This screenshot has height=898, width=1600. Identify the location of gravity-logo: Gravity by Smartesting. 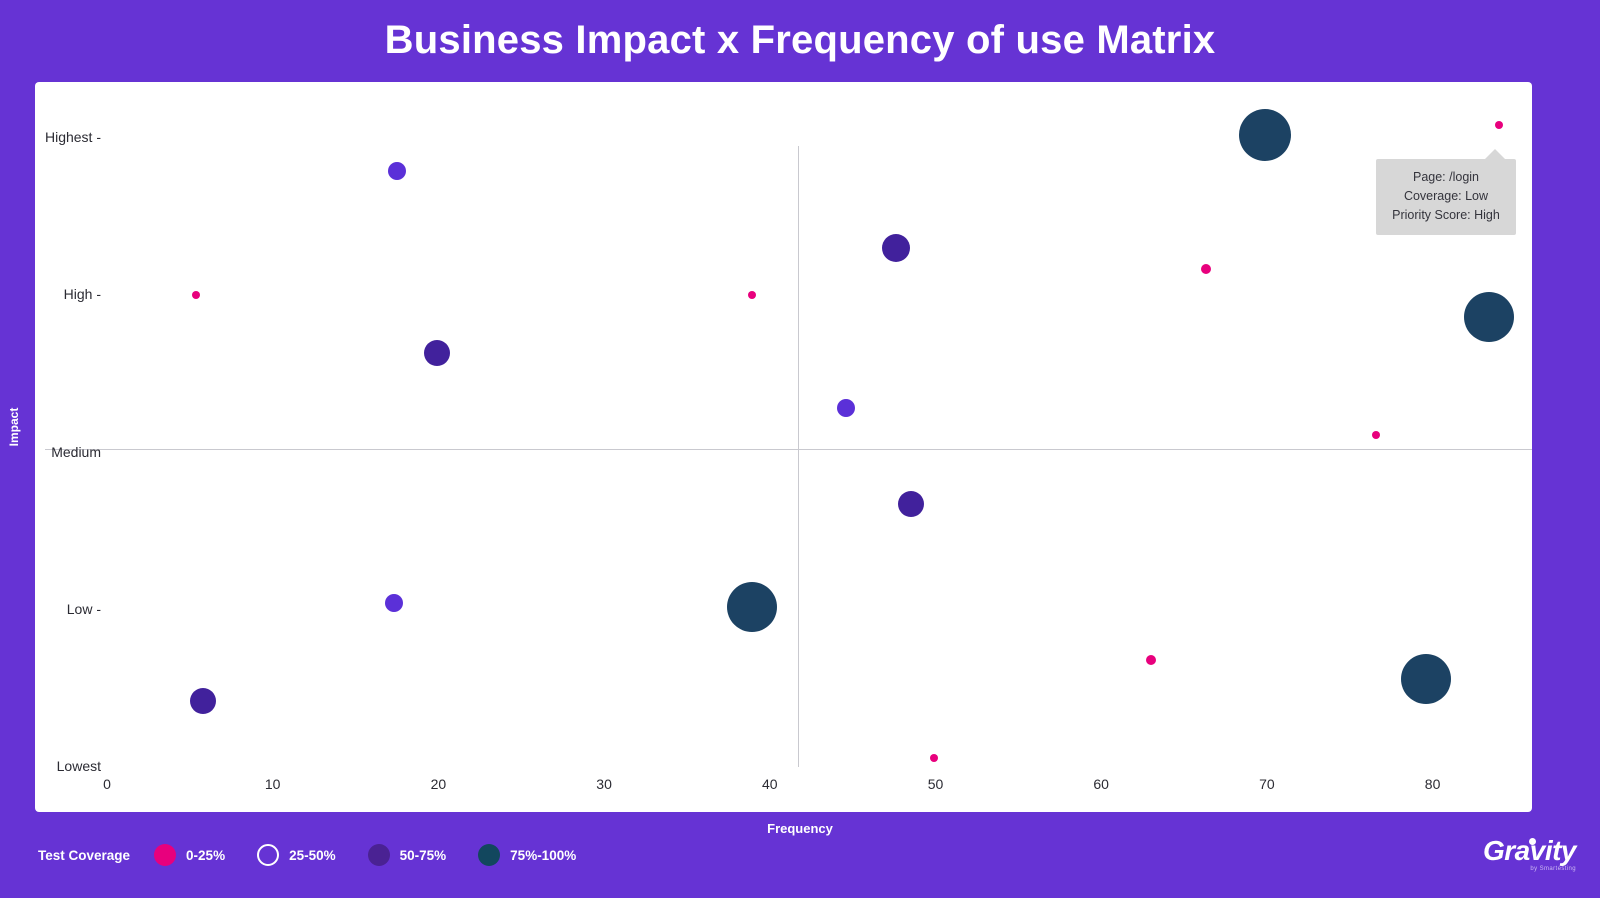
(1530, 854).